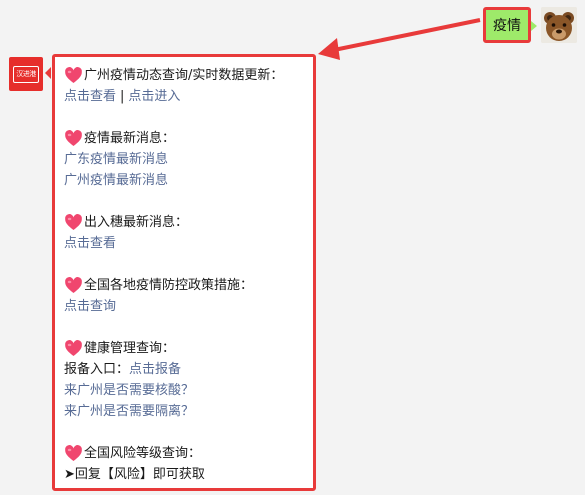  Describe the element at coordinates (97, 369) in the screenshot. I see `report-label: 报备入口：` at that location.